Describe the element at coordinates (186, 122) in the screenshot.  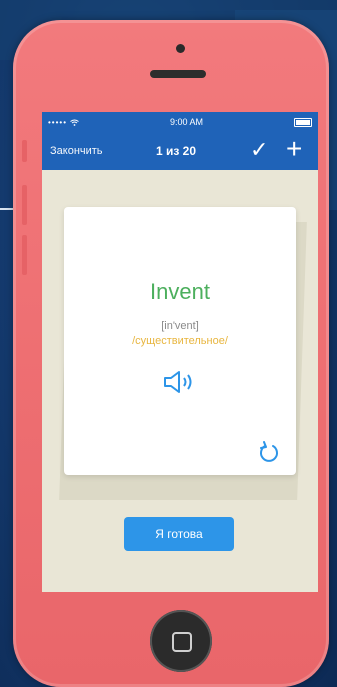
I see `status-time: 9:00 AM` at that location.